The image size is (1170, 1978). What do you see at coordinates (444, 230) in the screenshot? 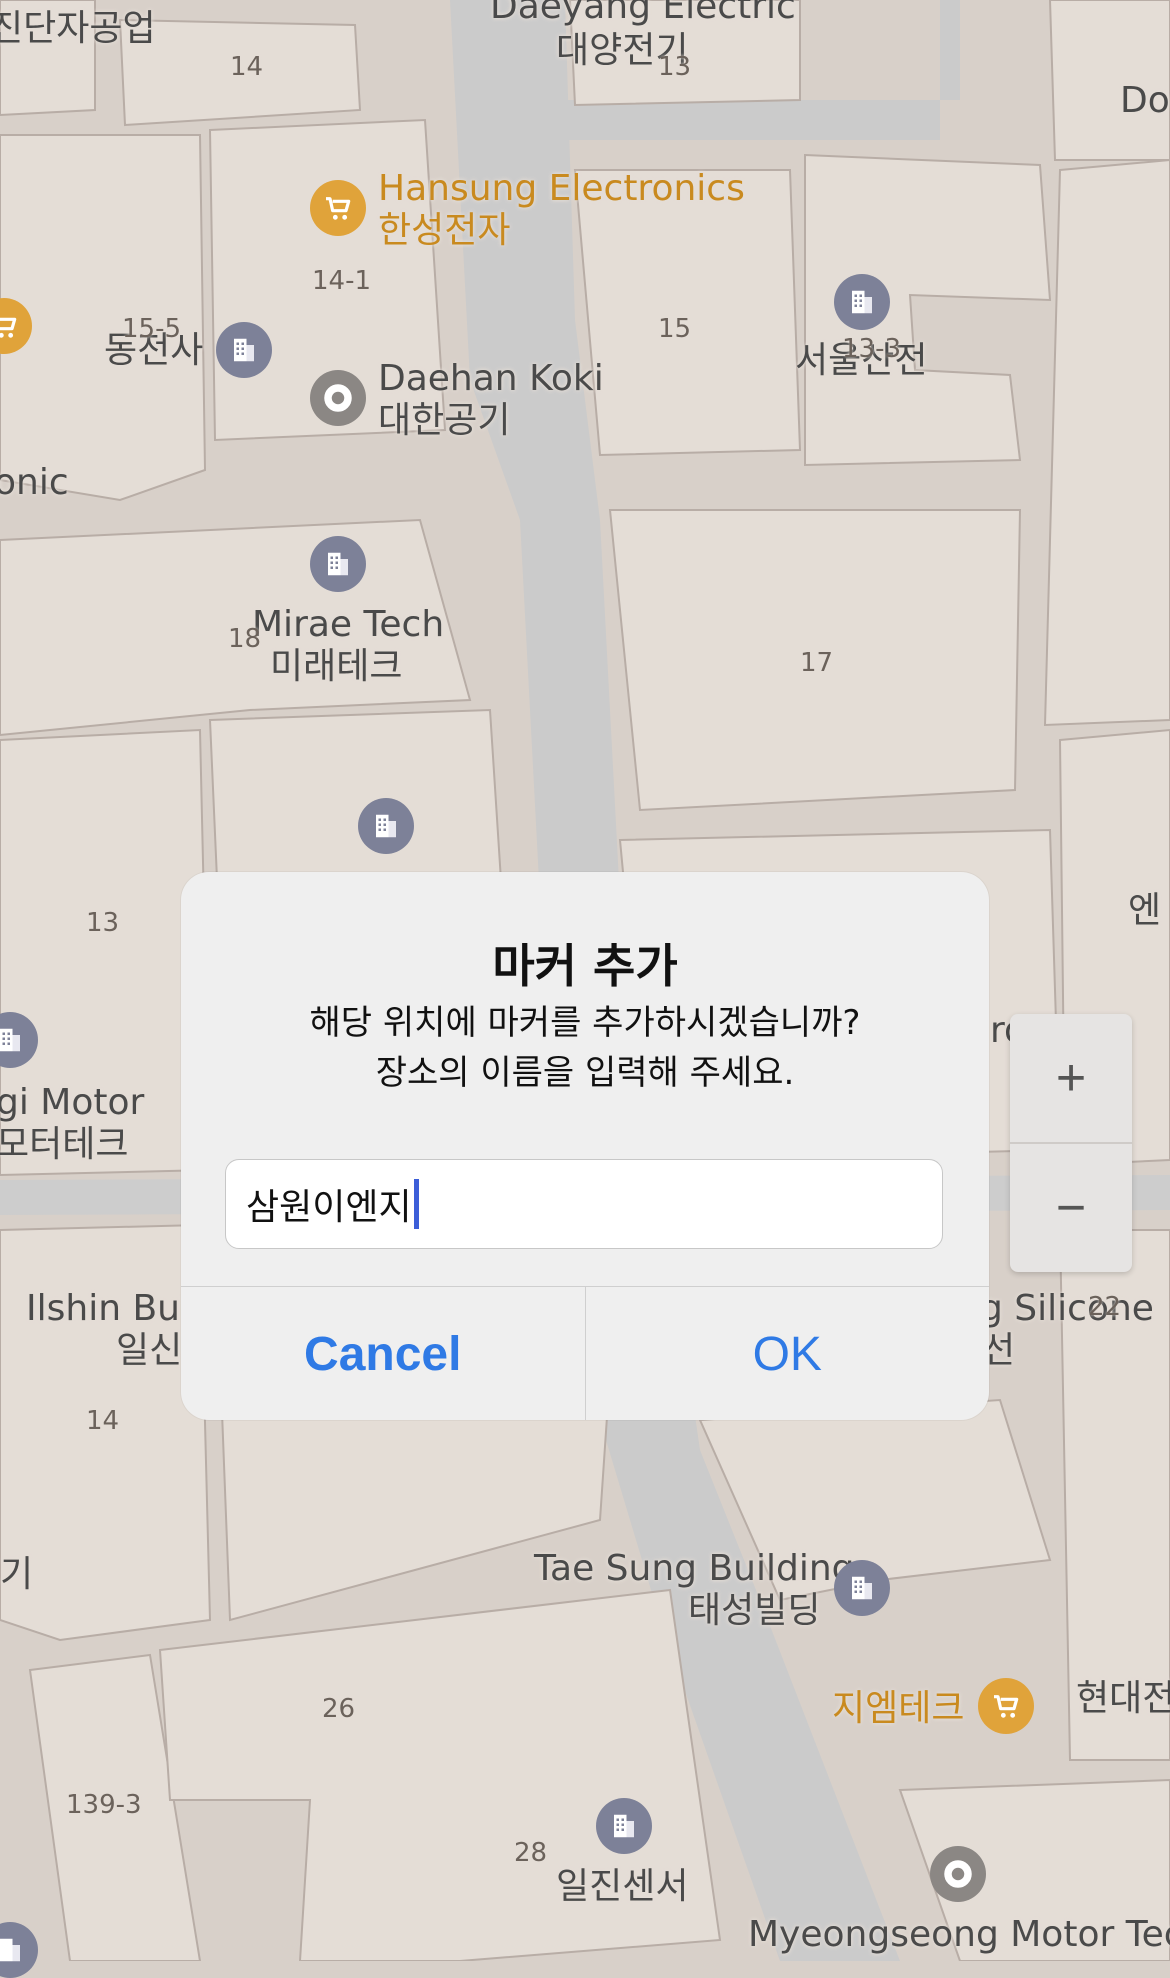
I see `map-label: 한성전자` at bounding box center [444, 230].